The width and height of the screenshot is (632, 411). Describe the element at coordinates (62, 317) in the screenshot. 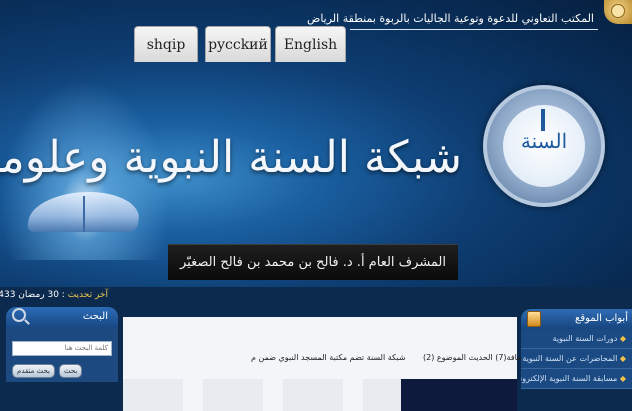

I see `search-header: البحث` at that location.